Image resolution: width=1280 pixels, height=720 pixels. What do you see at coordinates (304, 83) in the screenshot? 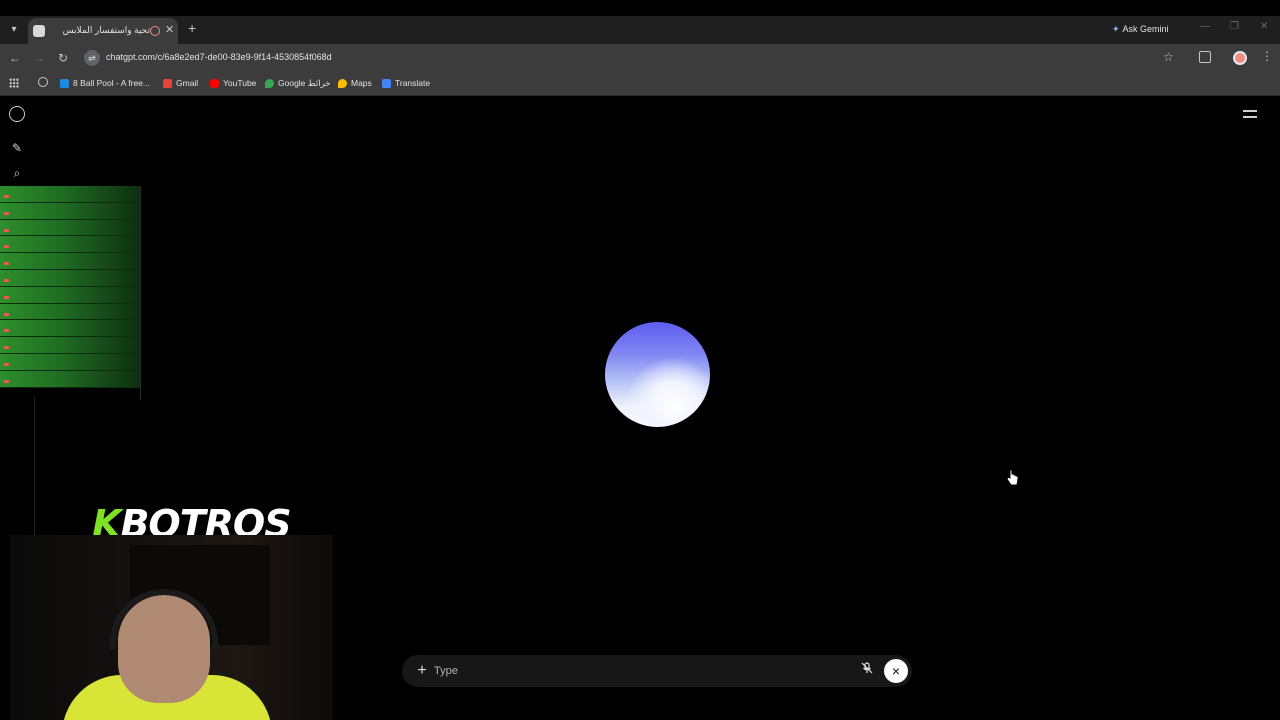
I see `bookmark-label: Google خرائط` at bounding box center [304, 83].